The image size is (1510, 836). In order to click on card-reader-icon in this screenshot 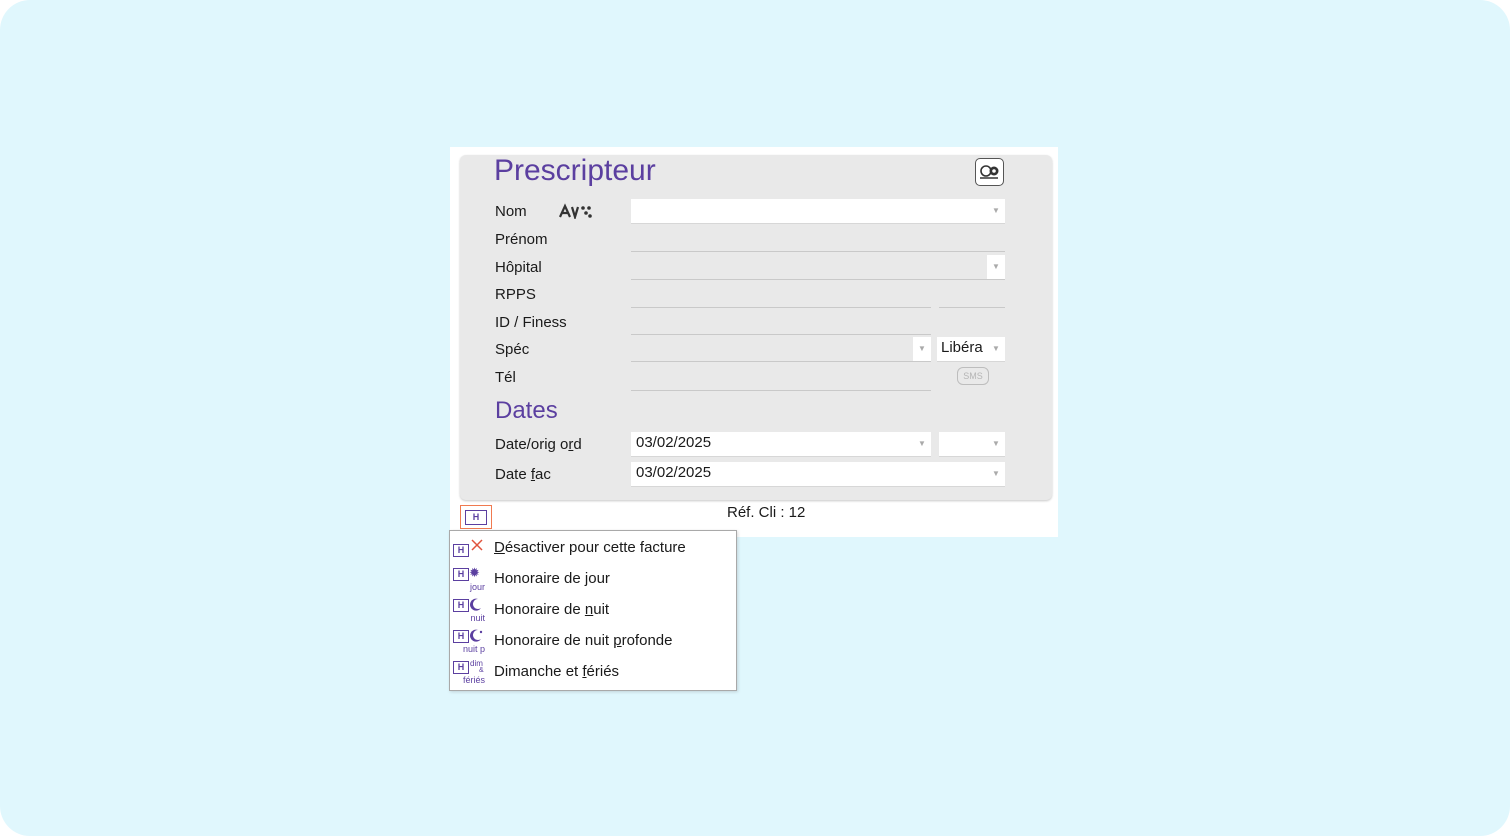, I will do `click(989, 172)`.